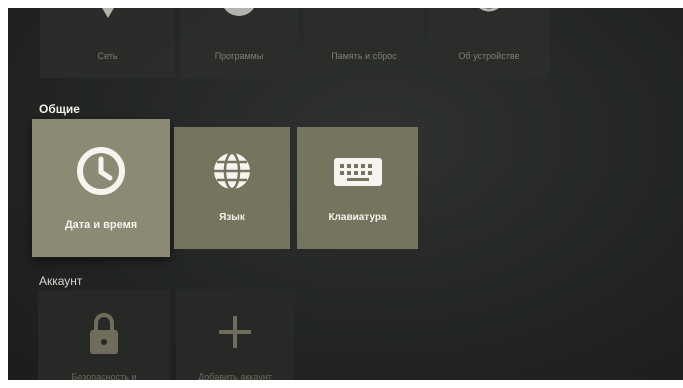 The height and width of the screenshot is (388, 683). I want to click on tile-label: Дата и время, so click(101, 225).